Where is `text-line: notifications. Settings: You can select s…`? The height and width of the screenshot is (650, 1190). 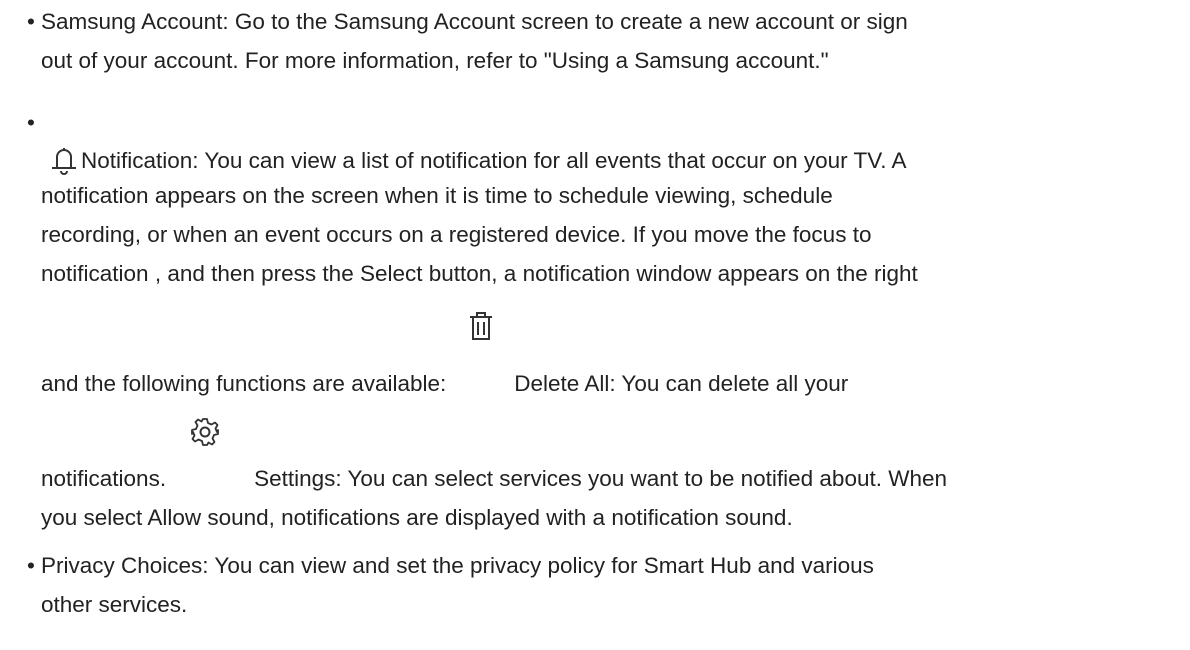 text-line: notifications. Settings: You can select s… is located at coordinates (494, 455).